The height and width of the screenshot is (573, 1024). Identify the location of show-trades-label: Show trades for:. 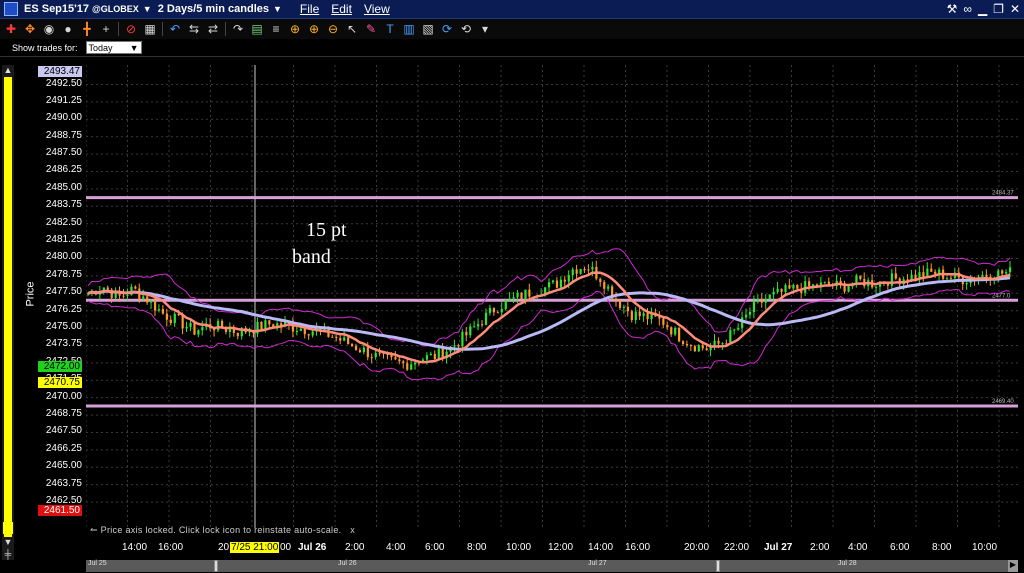
(45, 47).